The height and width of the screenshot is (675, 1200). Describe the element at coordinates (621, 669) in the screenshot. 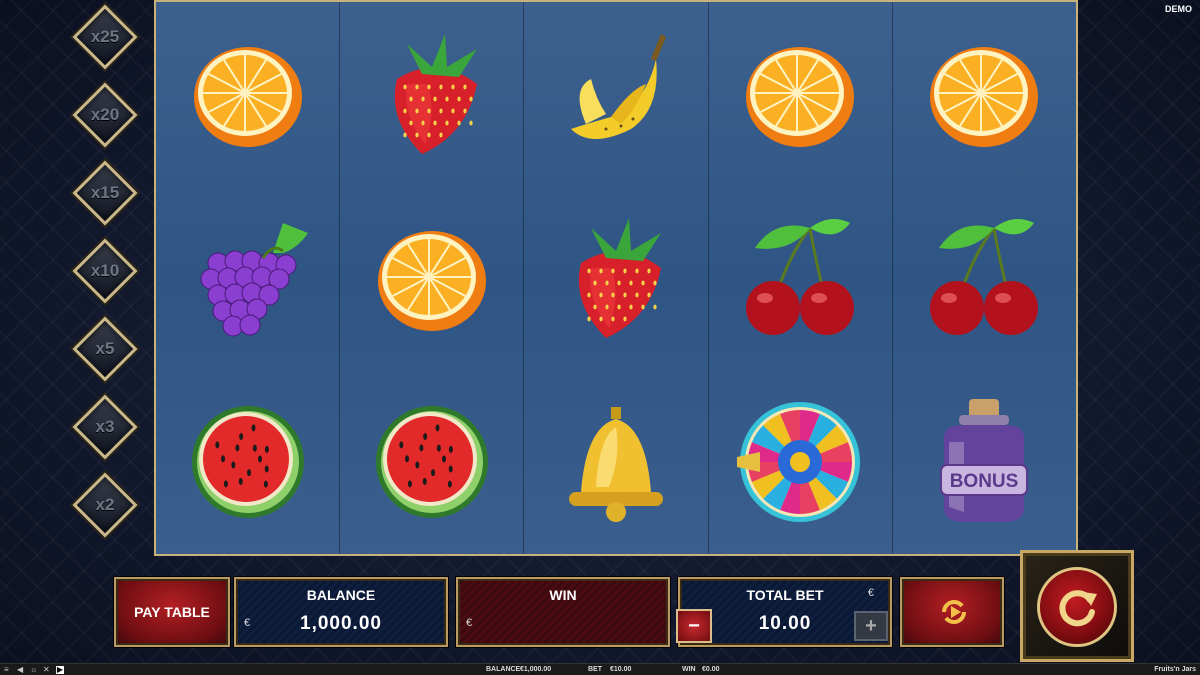

I see `status-bet-value: €10.00` at that location.